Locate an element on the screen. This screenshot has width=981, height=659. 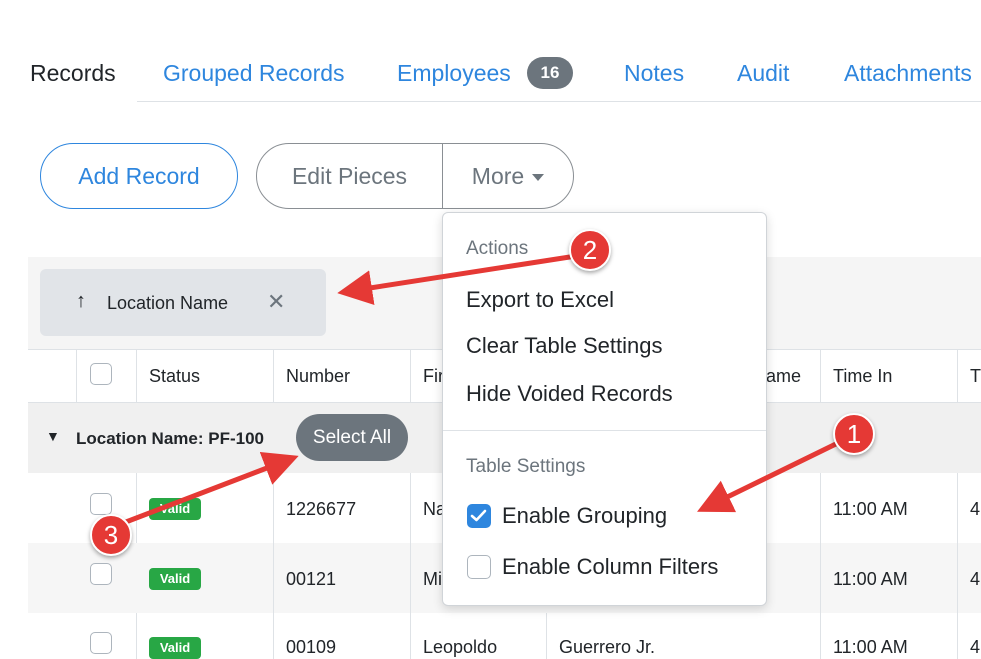
annotation-marker-1: 1 is located at coordinates (854, 434).